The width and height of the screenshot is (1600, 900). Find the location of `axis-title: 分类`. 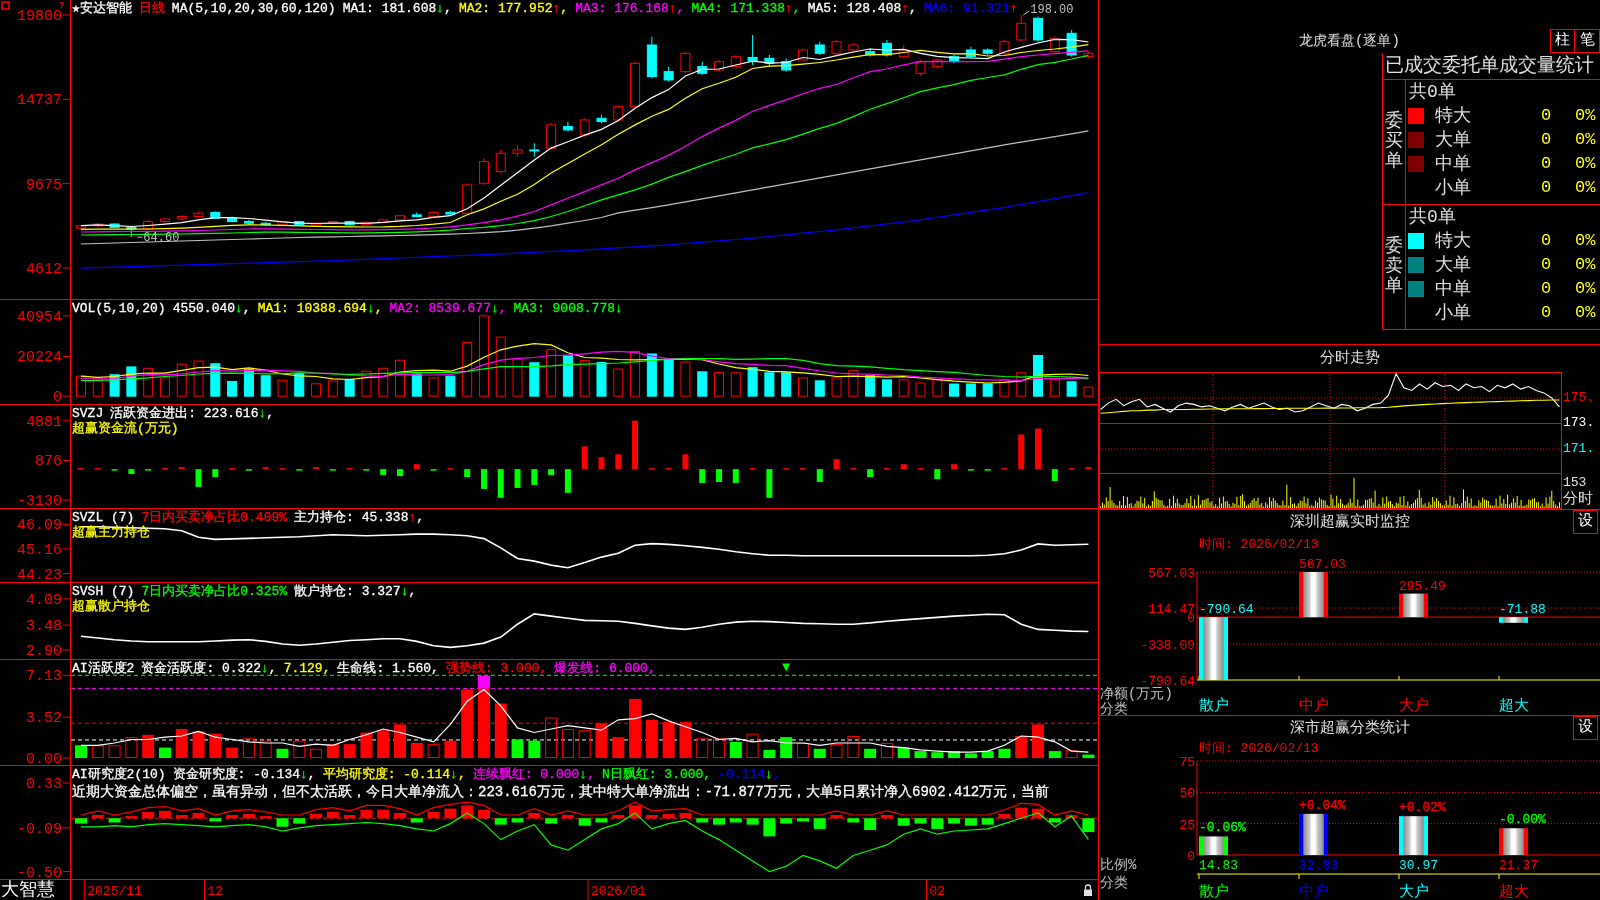

axis-title: 分类 is located at coordinates (1114, 709).